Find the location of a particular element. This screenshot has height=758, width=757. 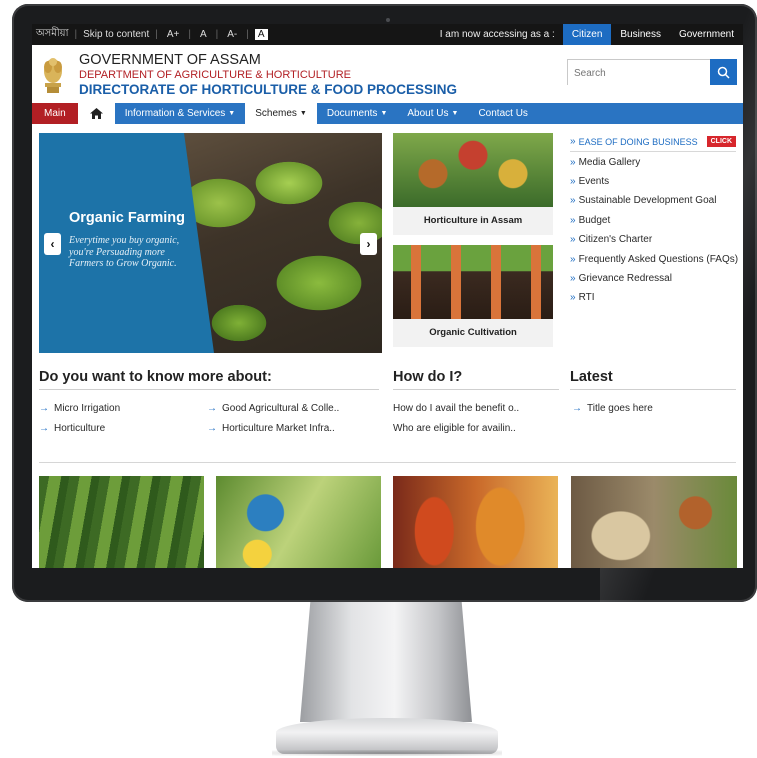

know-more-heading: Do you want to know more about: is located at coordinates (209, 379).